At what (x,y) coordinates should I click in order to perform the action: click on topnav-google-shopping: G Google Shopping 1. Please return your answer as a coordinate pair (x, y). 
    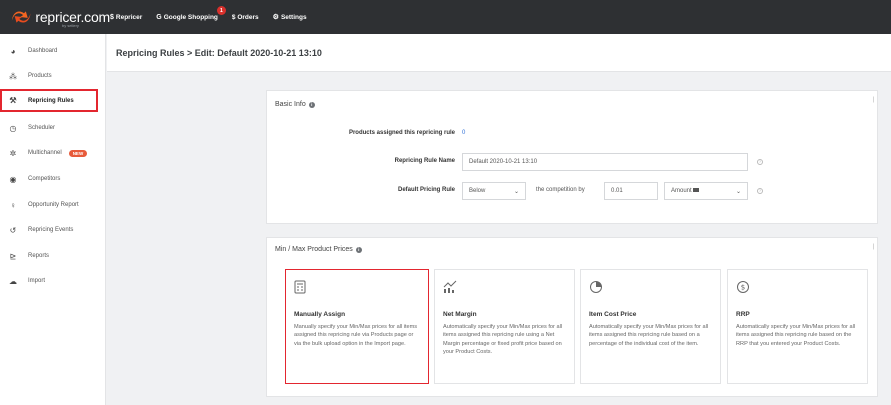
    Looking at the image, I should click on (191, 17).